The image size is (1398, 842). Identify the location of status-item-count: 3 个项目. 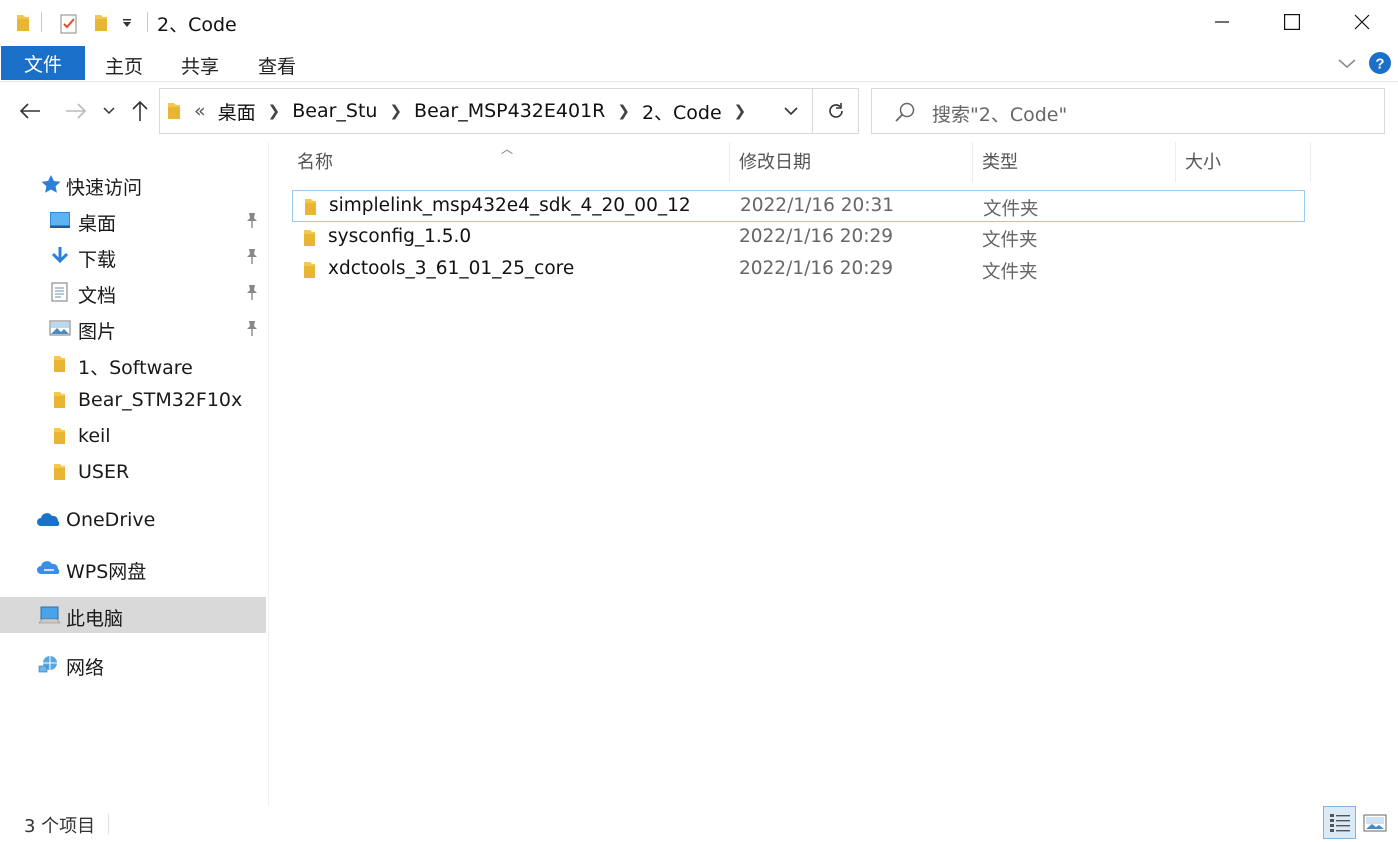
(60, 826).